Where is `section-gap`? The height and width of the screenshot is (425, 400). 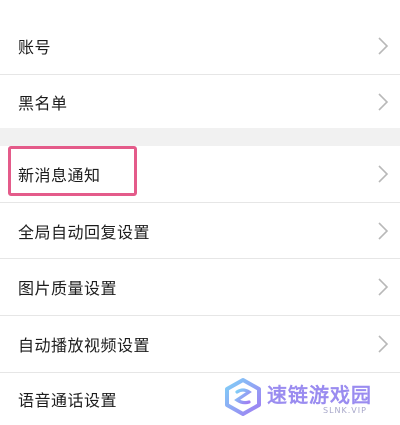 section-gap is located at coordinates (200, 137).